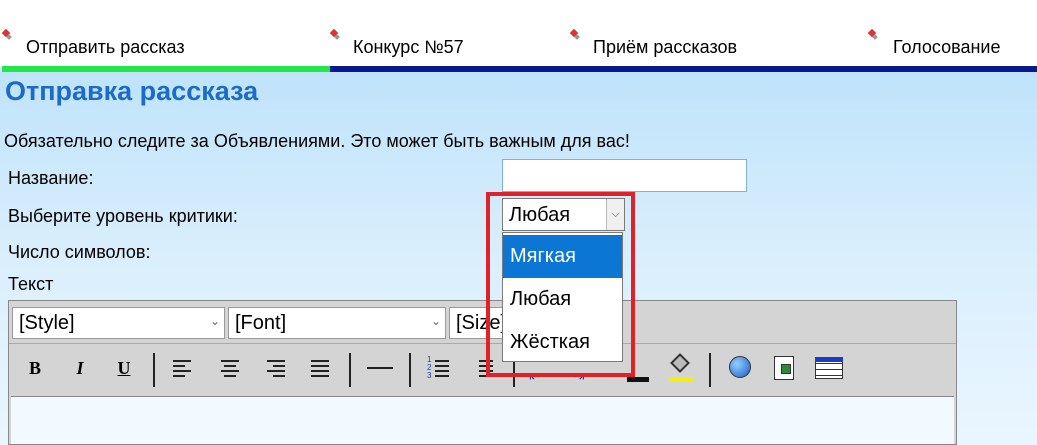 This screenshot has height=445, width=1037. Describe the element at coordinates (482, 343) in the screenshot. I see `toolbar-divider` at that location.